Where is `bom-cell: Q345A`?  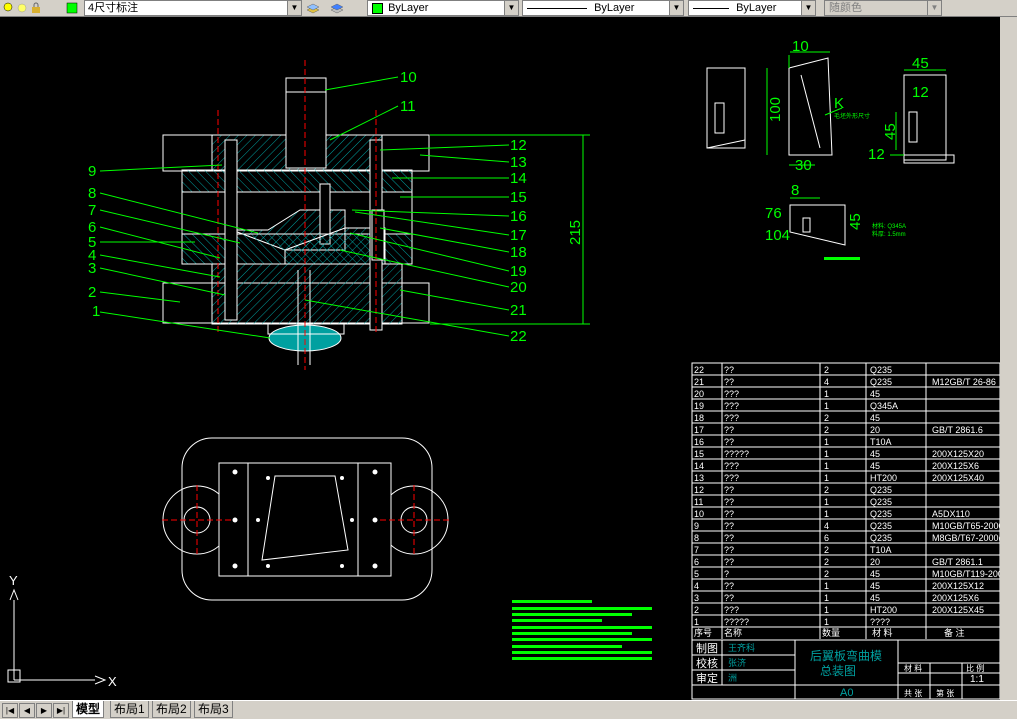
bom-cell: Q345A is located at coordinates (884, 406).